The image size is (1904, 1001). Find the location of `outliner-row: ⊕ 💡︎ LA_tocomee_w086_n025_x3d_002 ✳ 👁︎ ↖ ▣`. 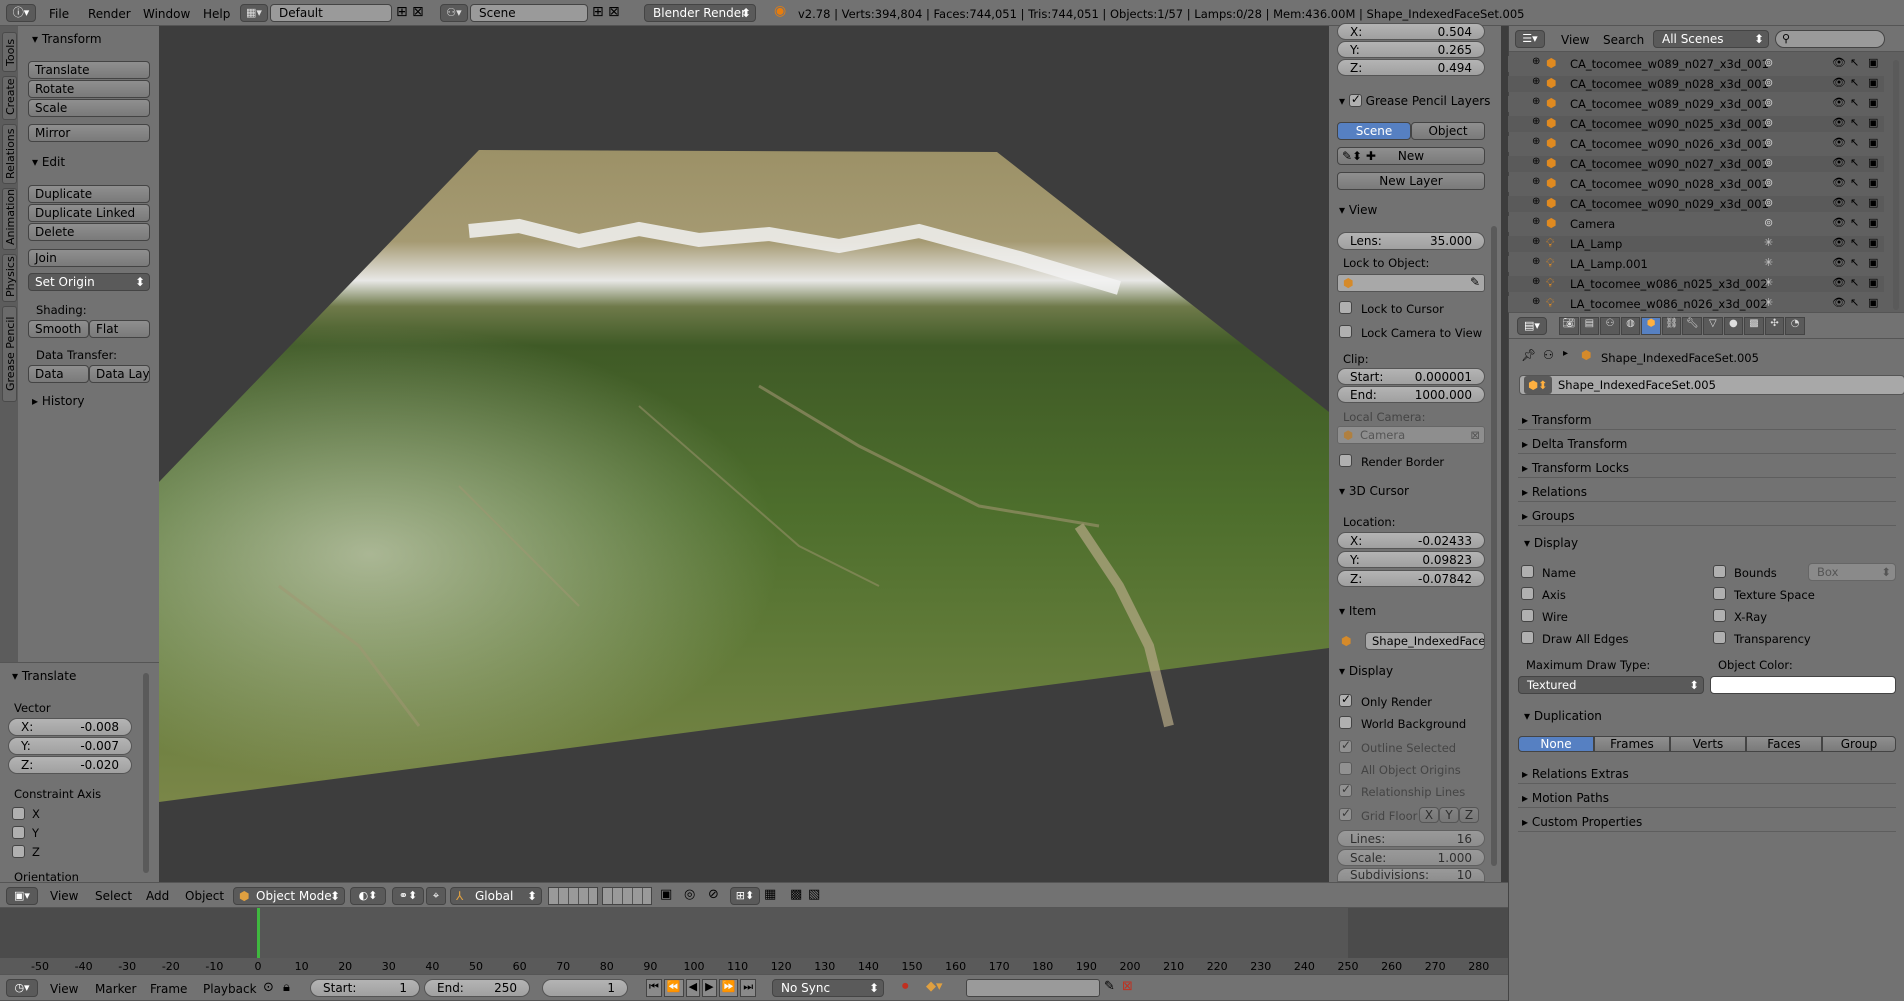

outliner-row: ⊕ 💡︎ LA_tocomee_w086_n025_x3d_002 ✳ 👁︎ ↖ ▣ is located at coordinates (1696, 284).